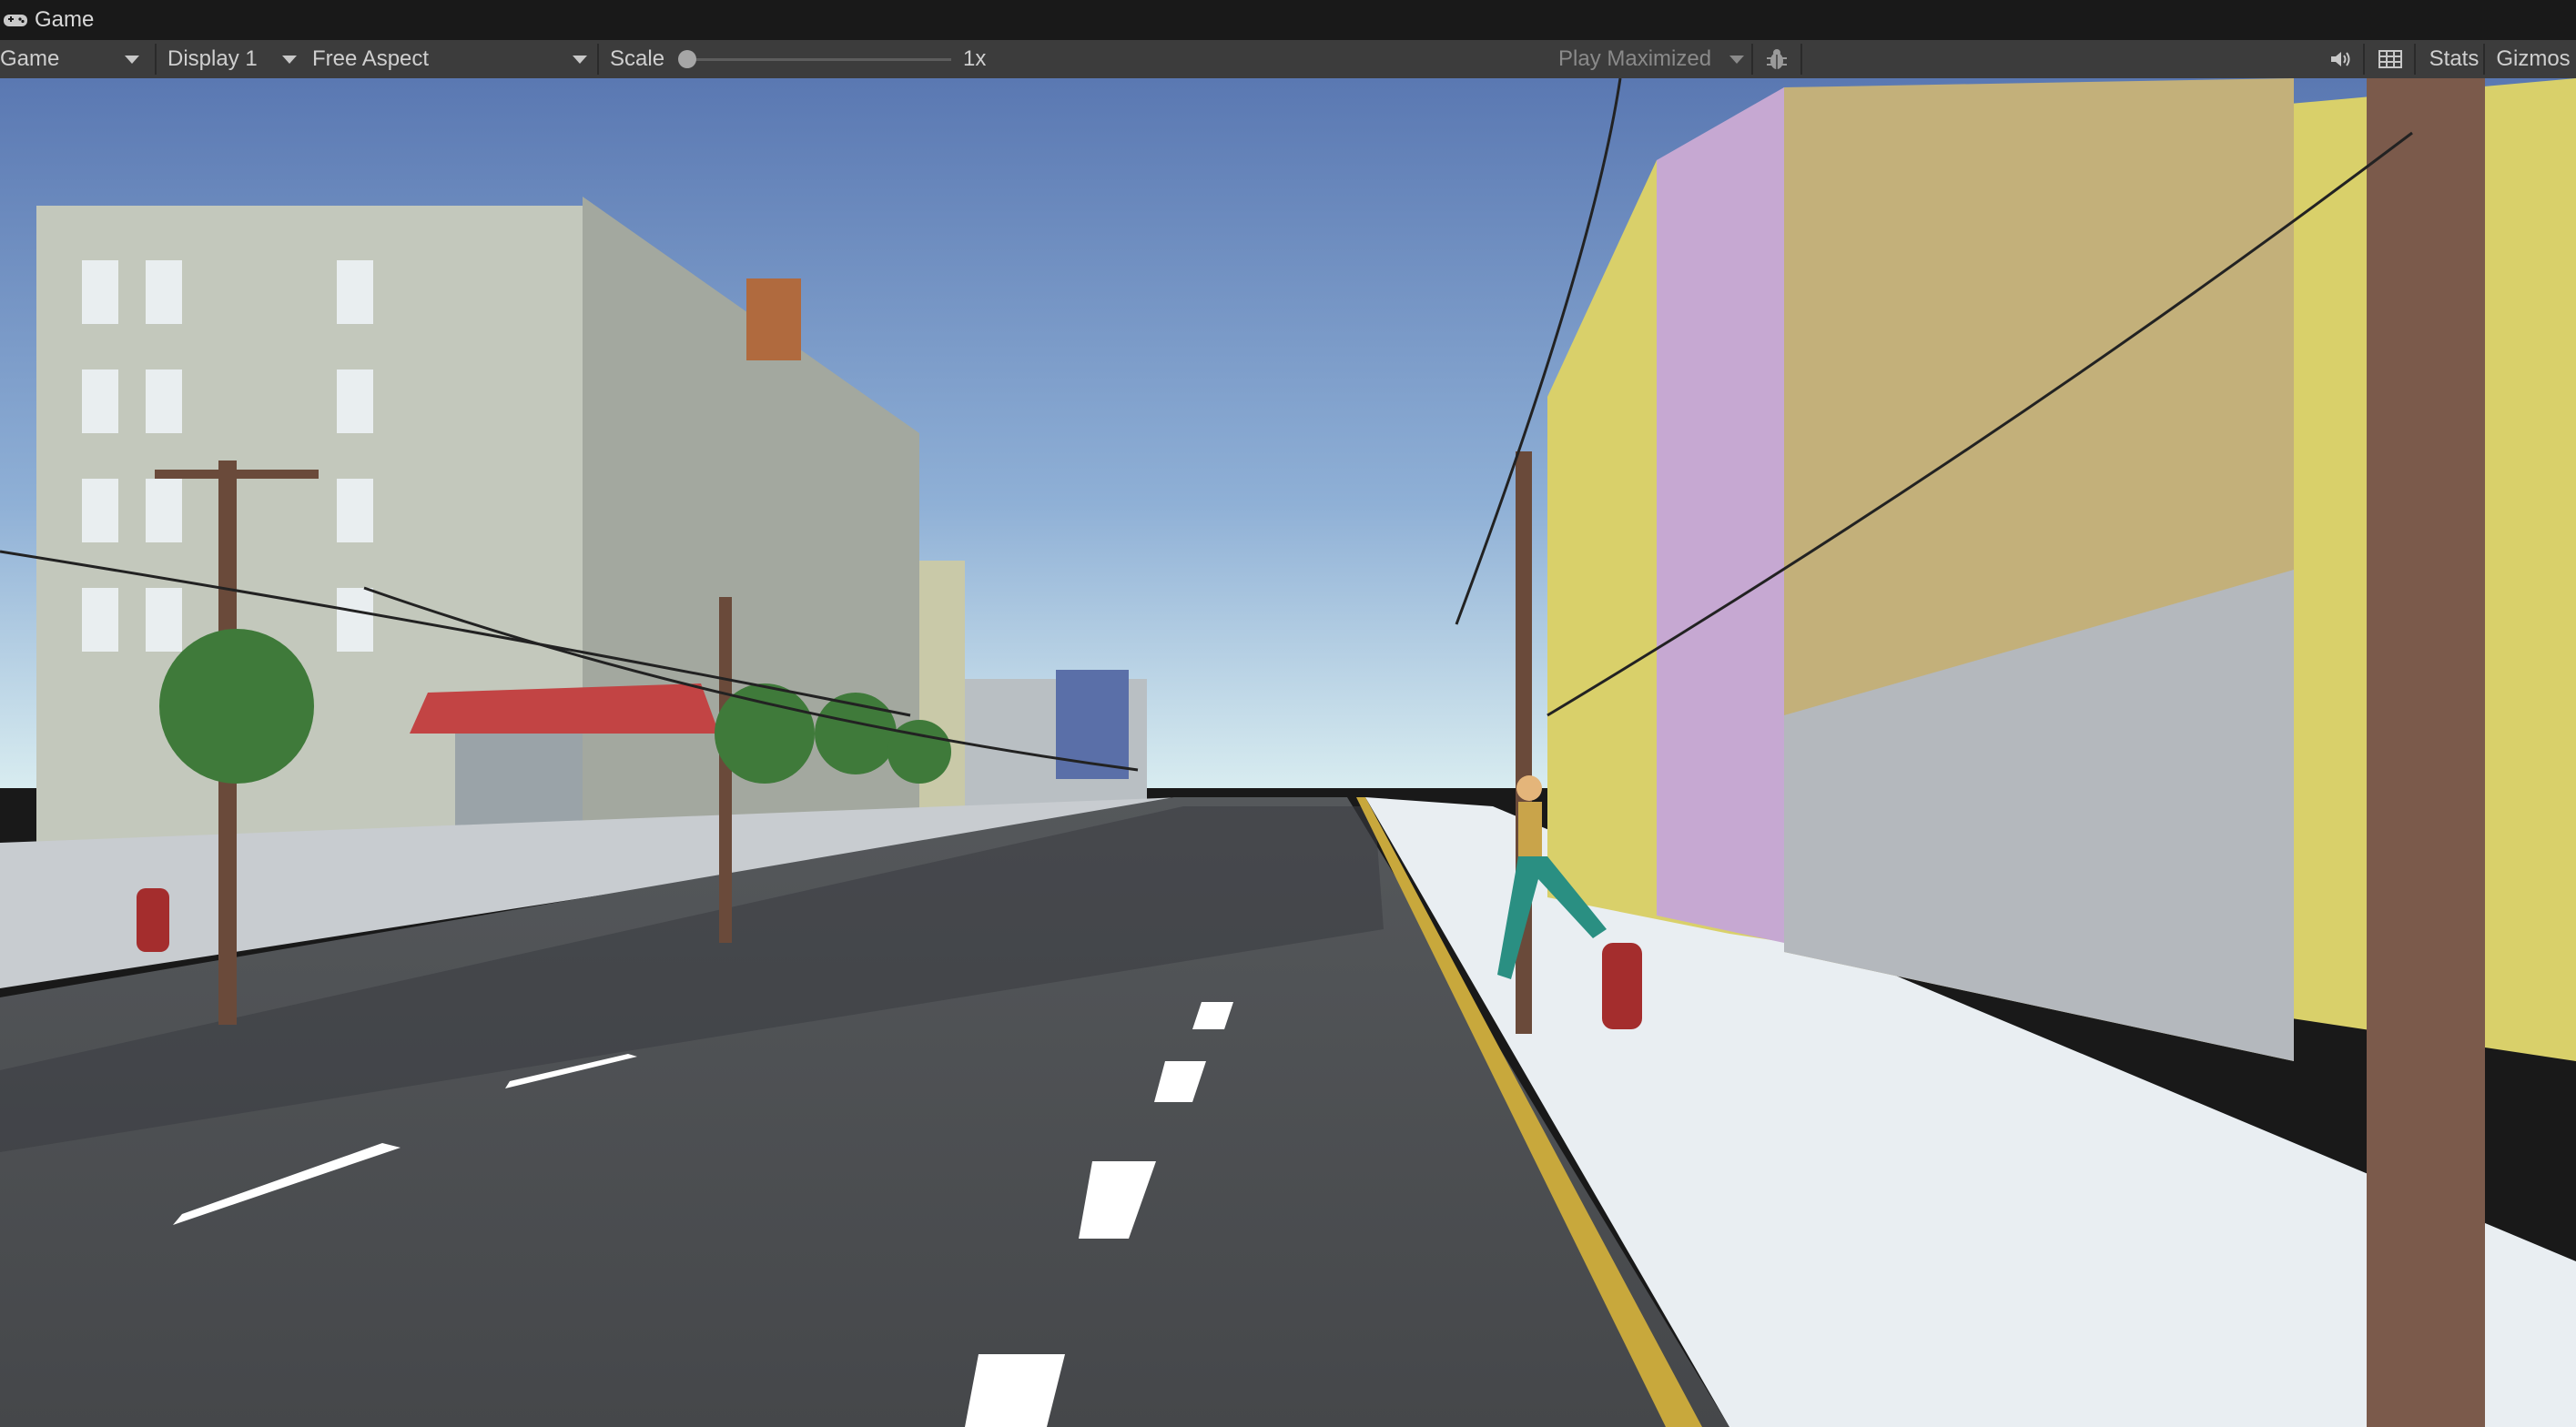  What do you see at coordinates (975, 58) in the screenshot?
I see `scale-value: 1x` at bounding box center [975, 58].